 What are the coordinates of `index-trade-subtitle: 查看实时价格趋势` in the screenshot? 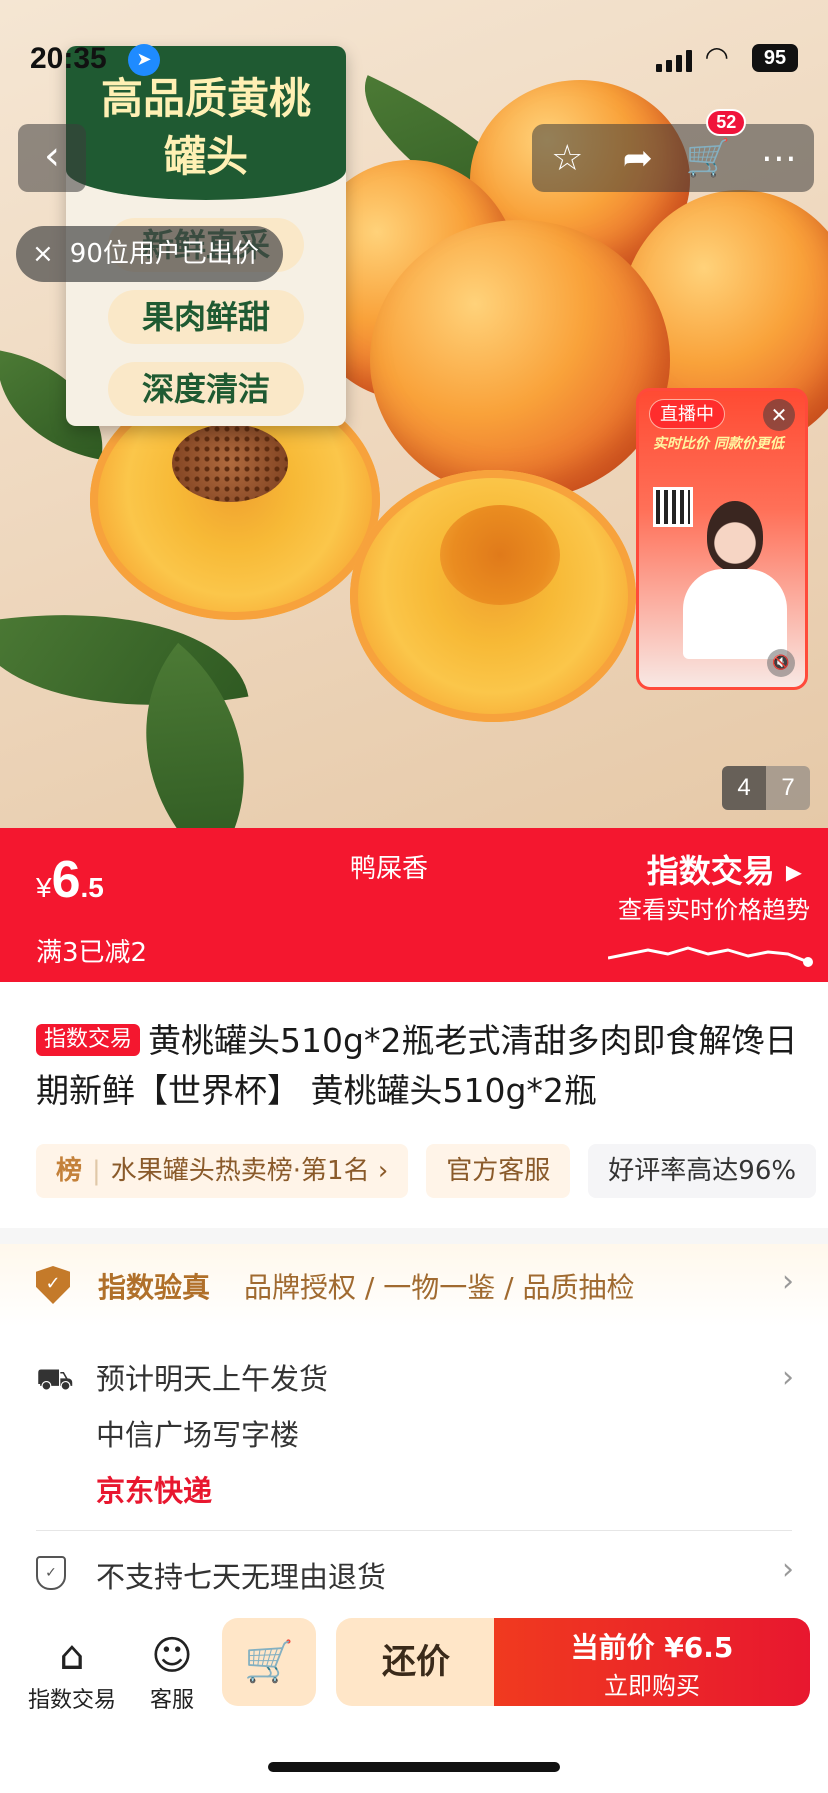 It's located at (714, 907).